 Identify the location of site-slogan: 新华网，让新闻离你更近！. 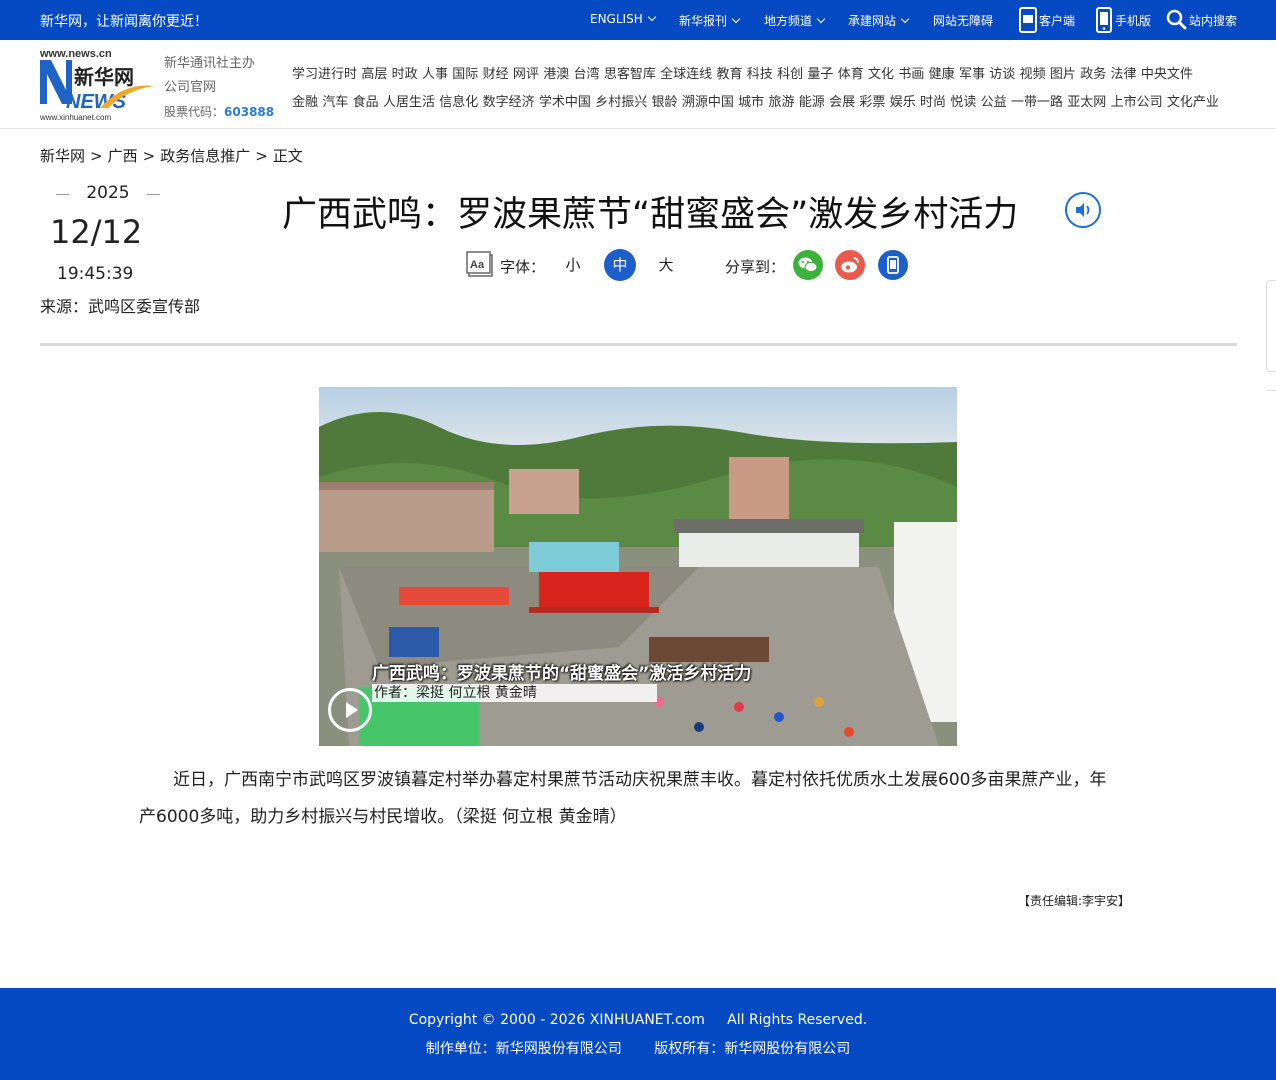
(124, 22).